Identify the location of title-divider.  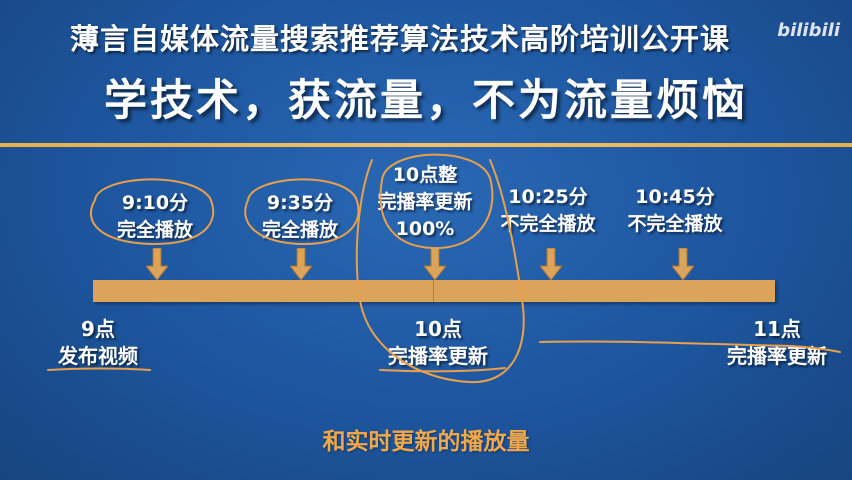
(426, 145).